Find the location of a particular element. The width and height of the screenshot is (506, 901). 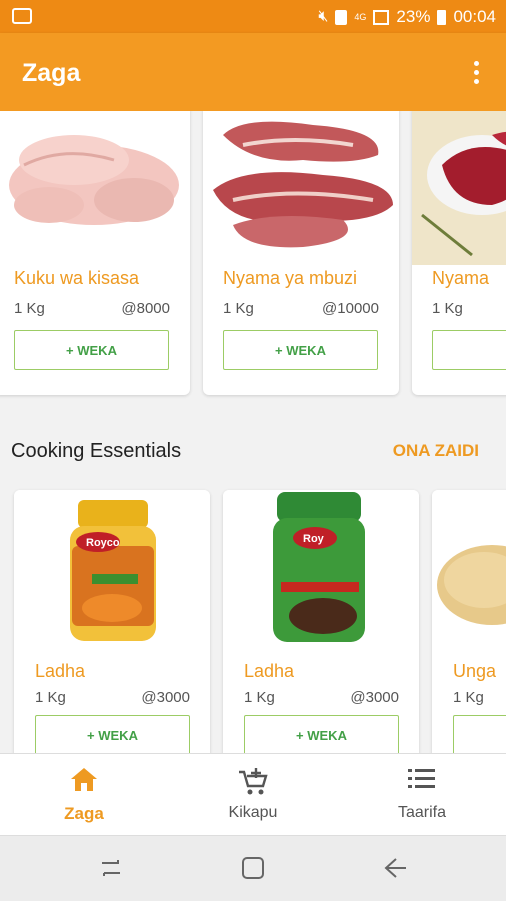

add-cart-icon is located at coordinates (253, 781).